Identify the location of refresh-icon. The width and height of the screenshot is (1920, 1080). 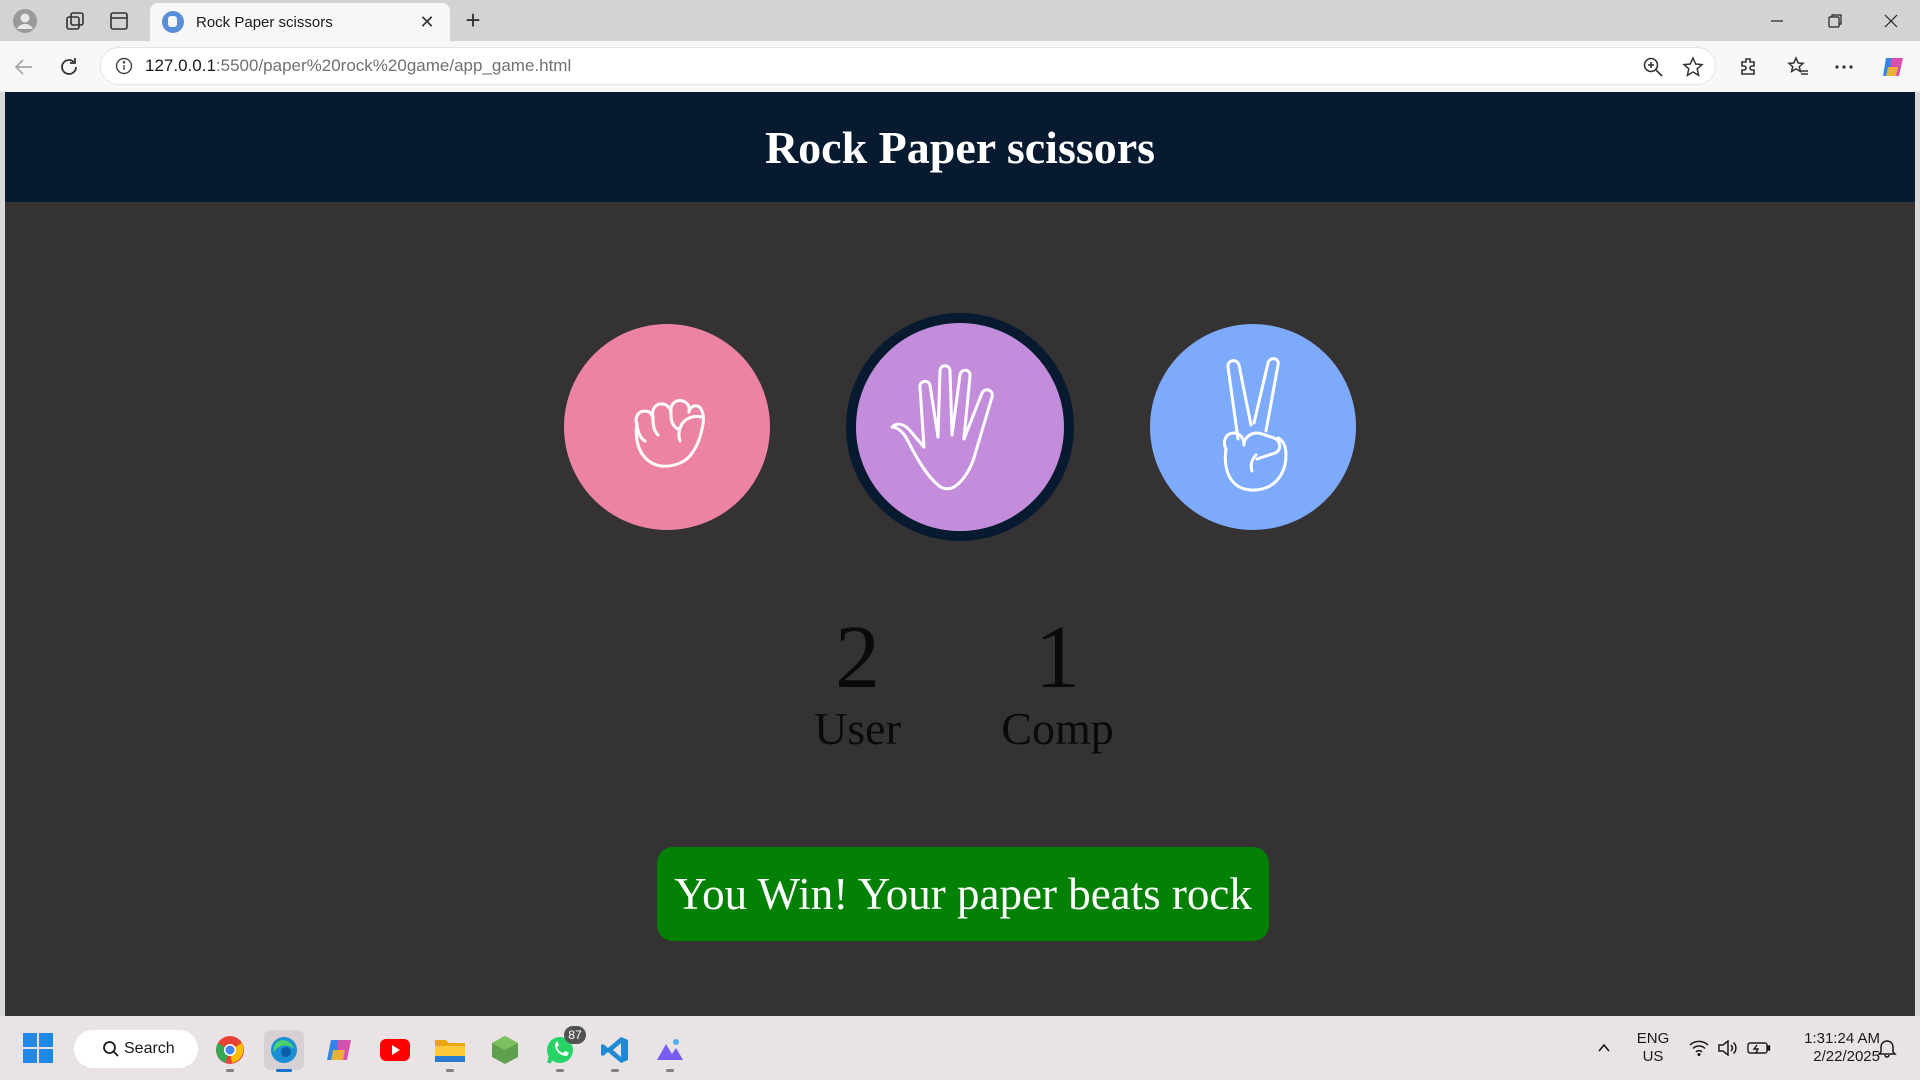
(69, 67).